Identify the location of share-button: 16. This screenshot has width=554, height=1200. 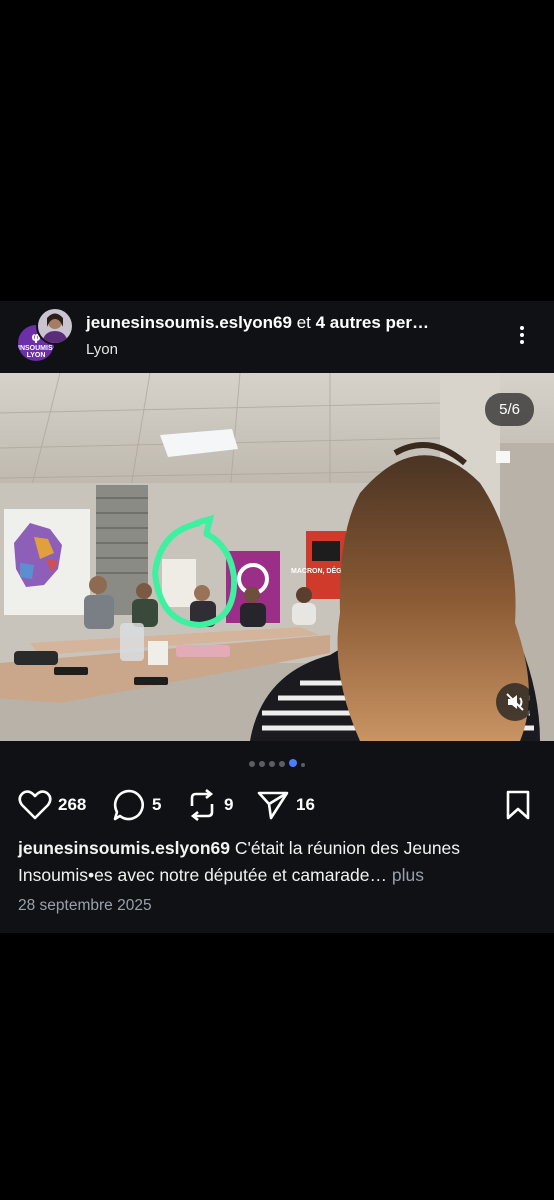
(285, 805).